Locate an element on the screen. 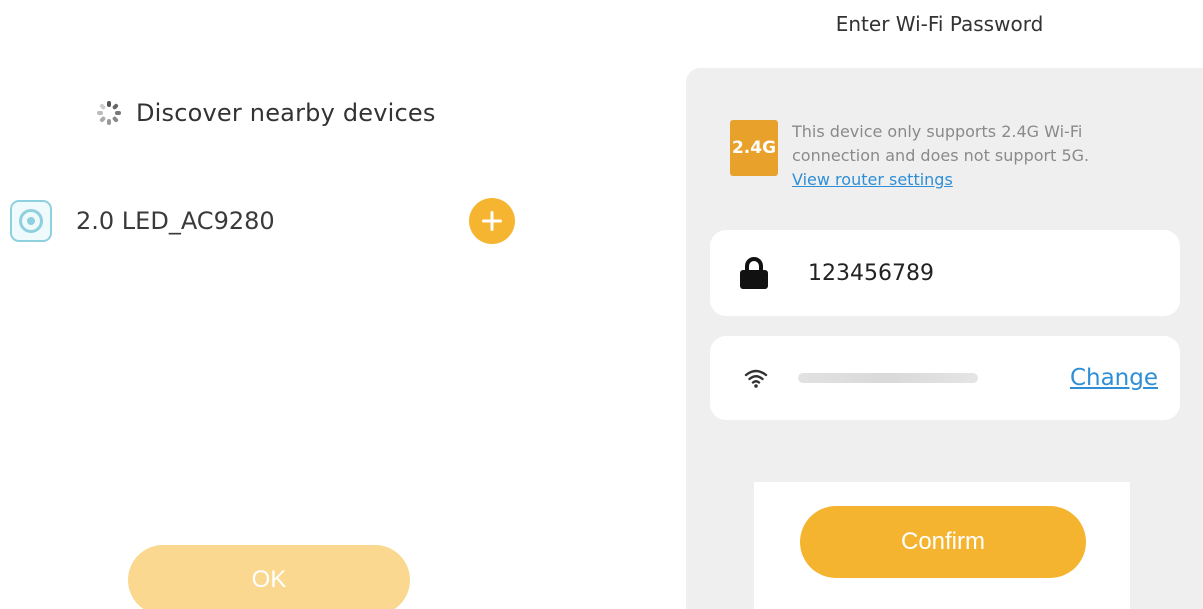  discover-label: Discover nearby devices is located at coordinates (286, 113).